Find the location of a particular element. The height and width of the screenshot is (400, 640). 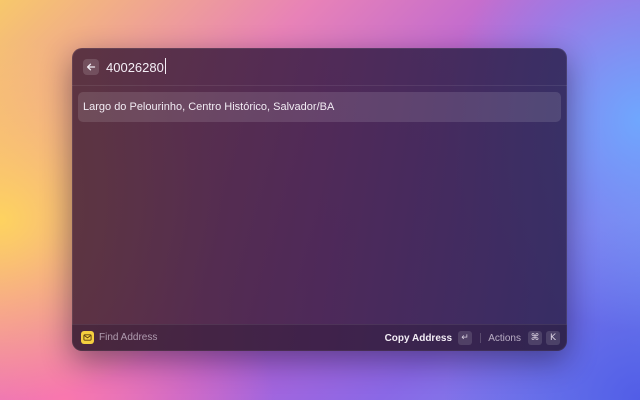

primary-action-label: Copy Address is located at coordinates (418, 338).